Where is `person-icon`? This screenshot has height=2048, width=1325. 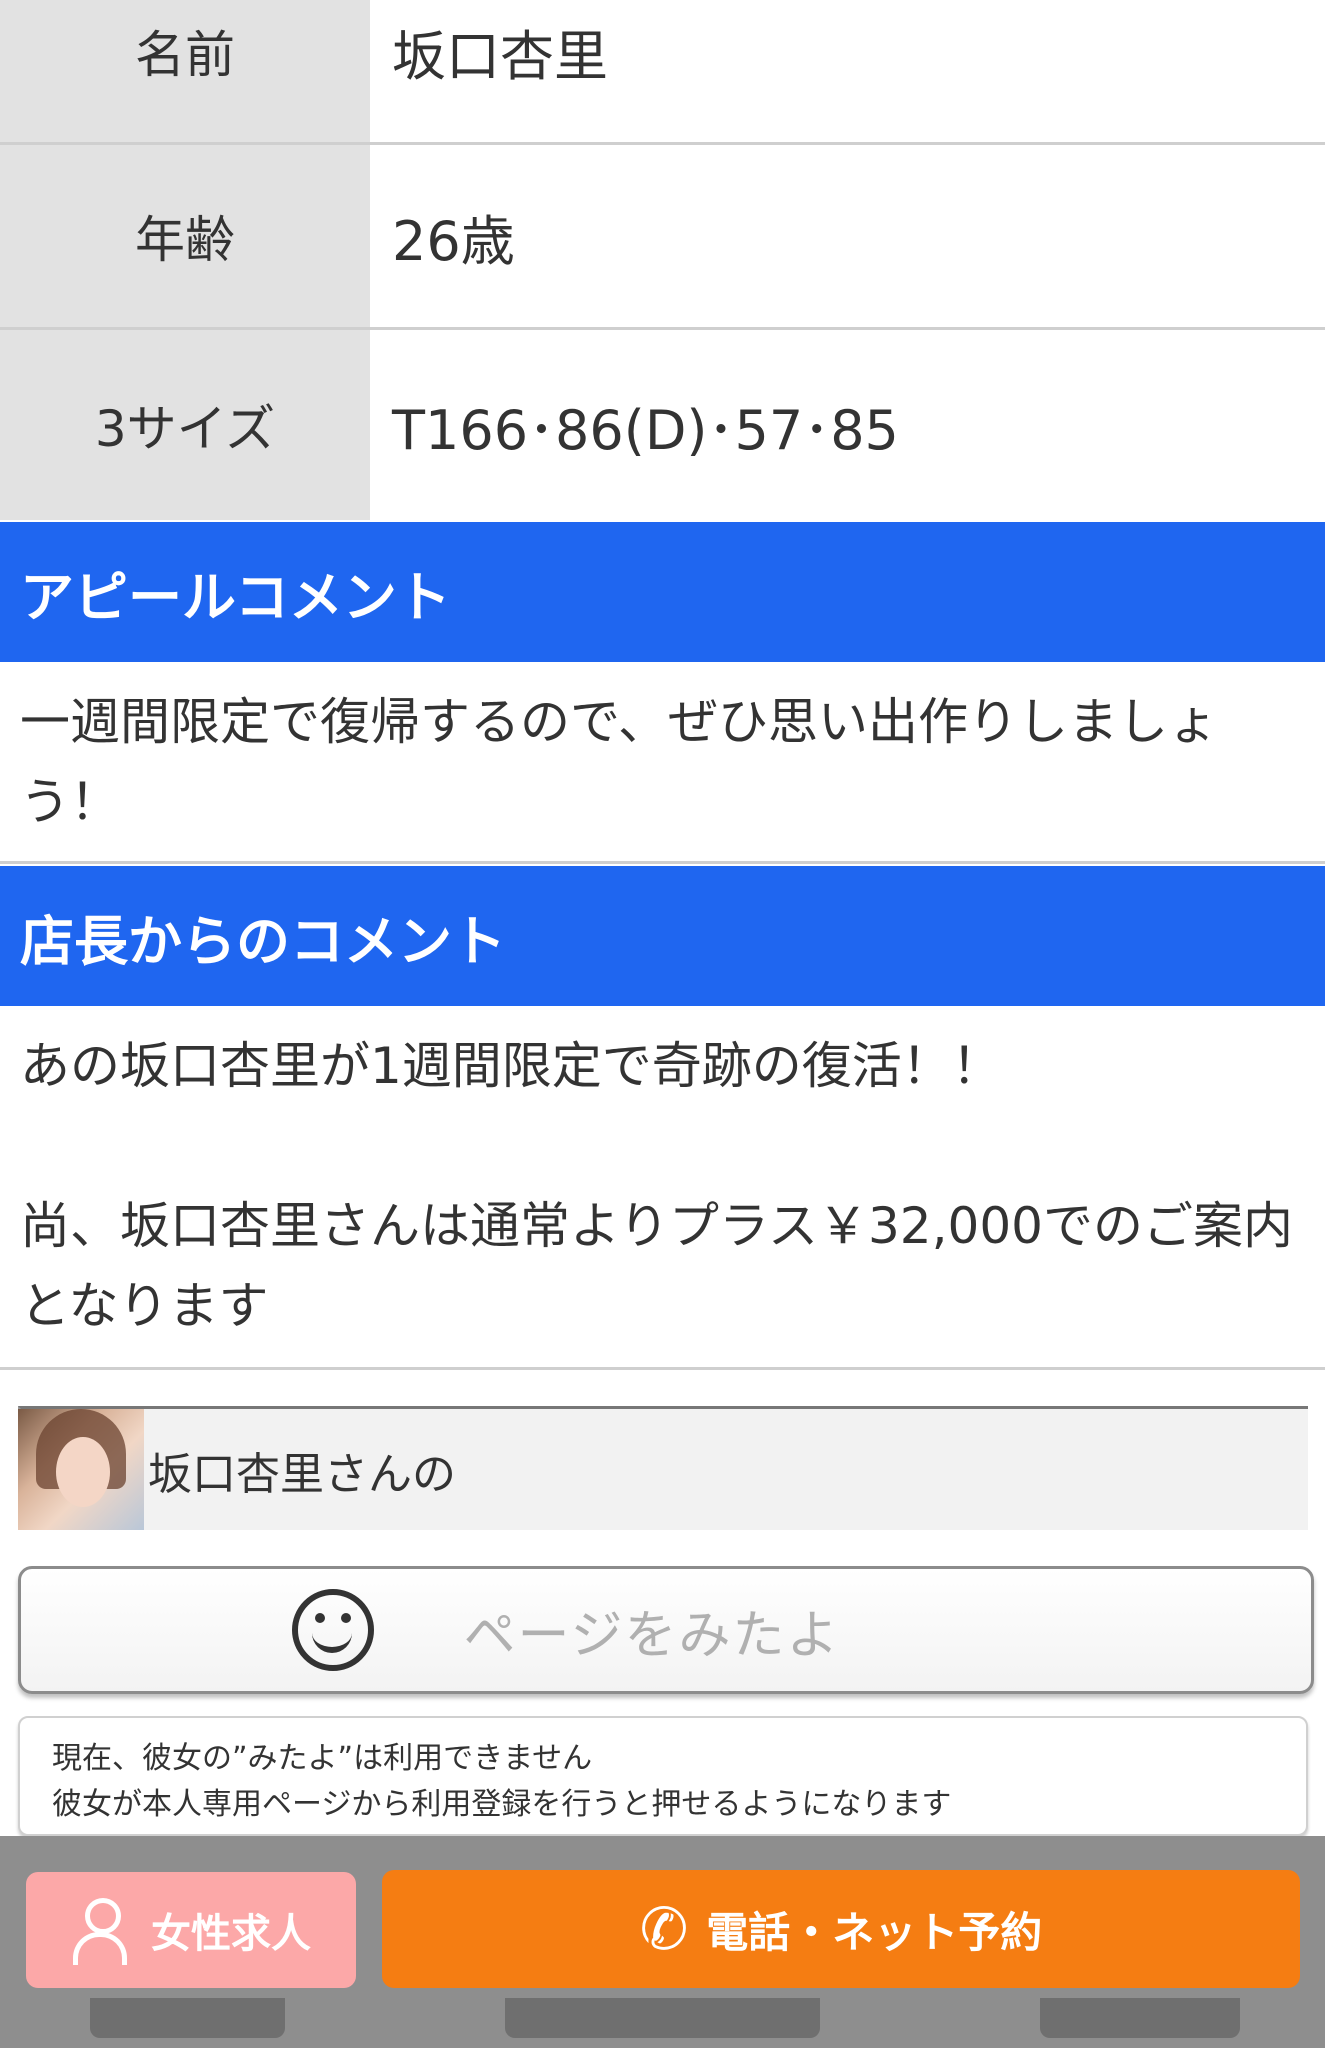
person-icon is located at coordinates (99, 1931).